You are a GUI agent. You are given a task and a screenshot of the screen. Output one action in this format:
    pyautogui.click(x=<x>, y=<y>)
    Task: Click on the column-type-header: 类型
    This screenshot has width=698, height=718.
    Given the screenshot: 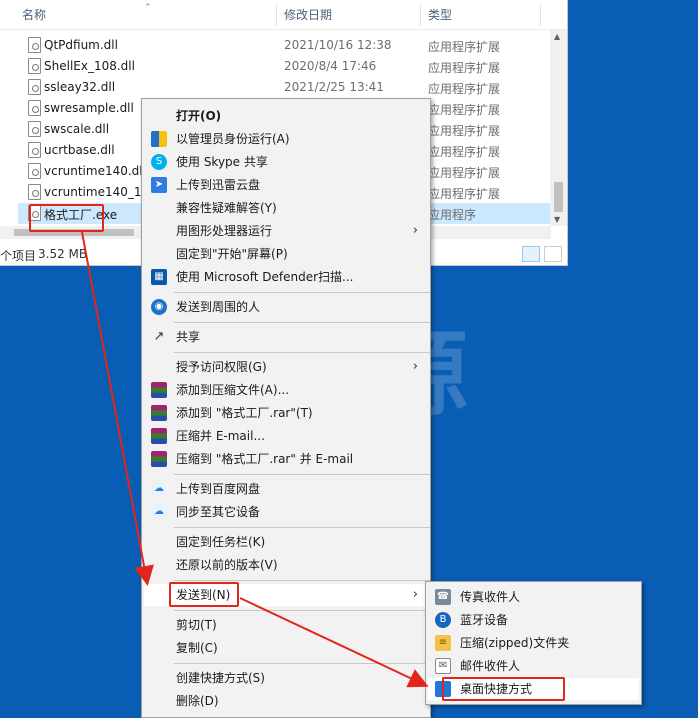 What is the action you would take?
    pyautogui.click(x=440, y=15)
    